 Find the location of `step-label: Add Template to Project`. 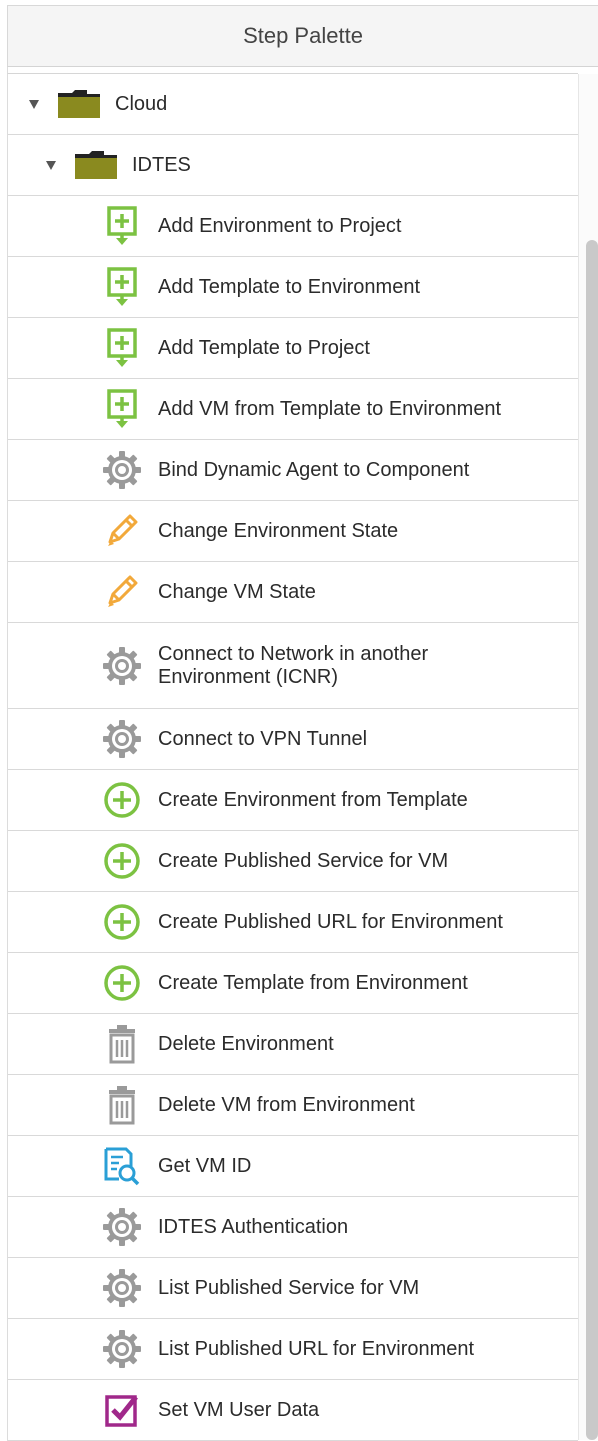

step-label: Add Template to Project is located at coordinates (264, 348).